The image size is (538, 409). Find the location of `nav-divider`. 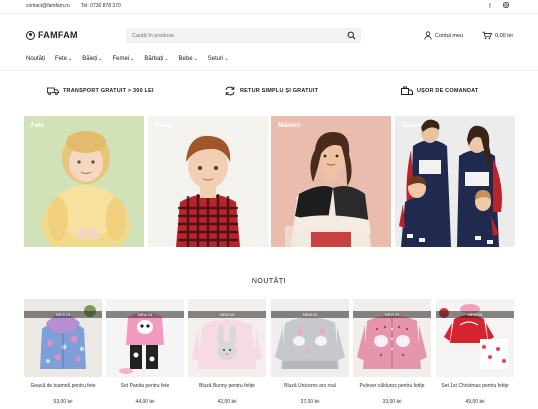

nav-divider is located at coordinates (269, 70).